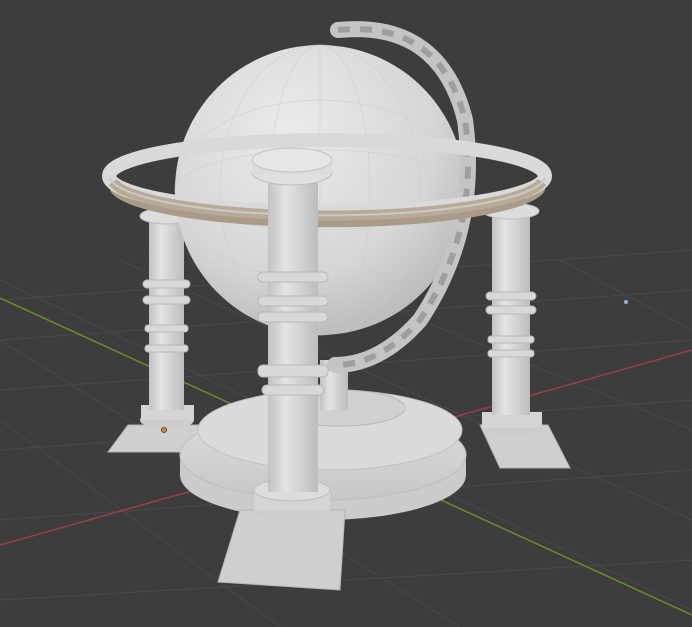 This screenshot has height=627, width=692. What do you see at coordinates (281, 550) in the screenshot?
I see `pillar-base-front` at bounding box center [281, 550].